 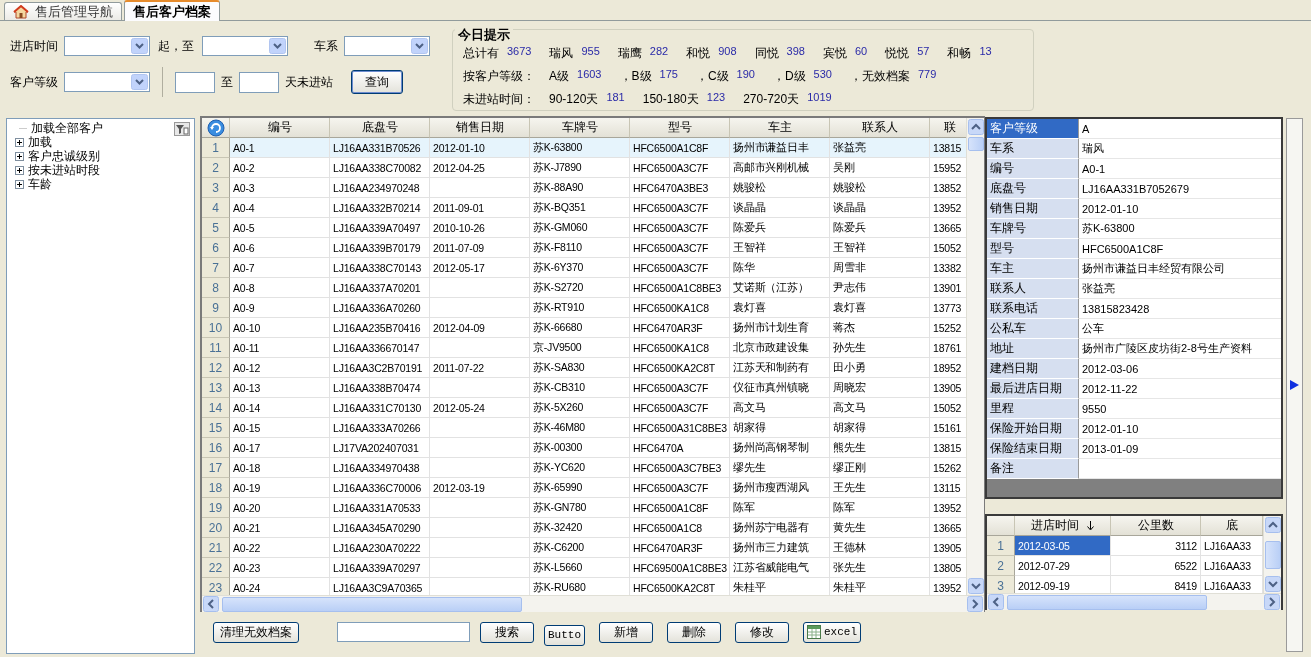 What do you see at coordinates (1033, 169) in the screenshot?
I see `property-label: 编号` at bounding box center [1033, 169].